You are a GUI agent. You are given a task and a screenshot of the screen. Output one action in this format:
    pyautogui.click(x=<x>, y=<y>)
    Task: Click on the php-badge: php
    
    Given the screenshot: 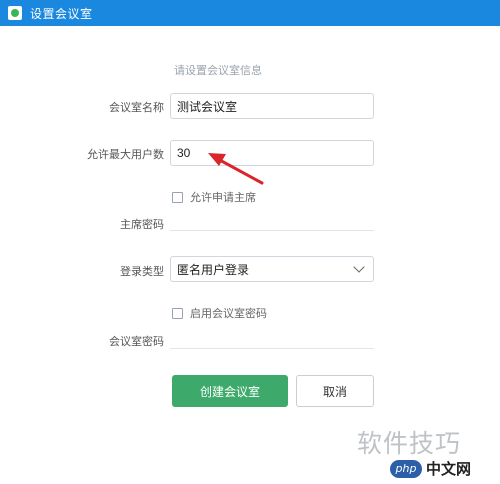 What is the action you would take?
    pyautogui.click(x=406, y=468)
    